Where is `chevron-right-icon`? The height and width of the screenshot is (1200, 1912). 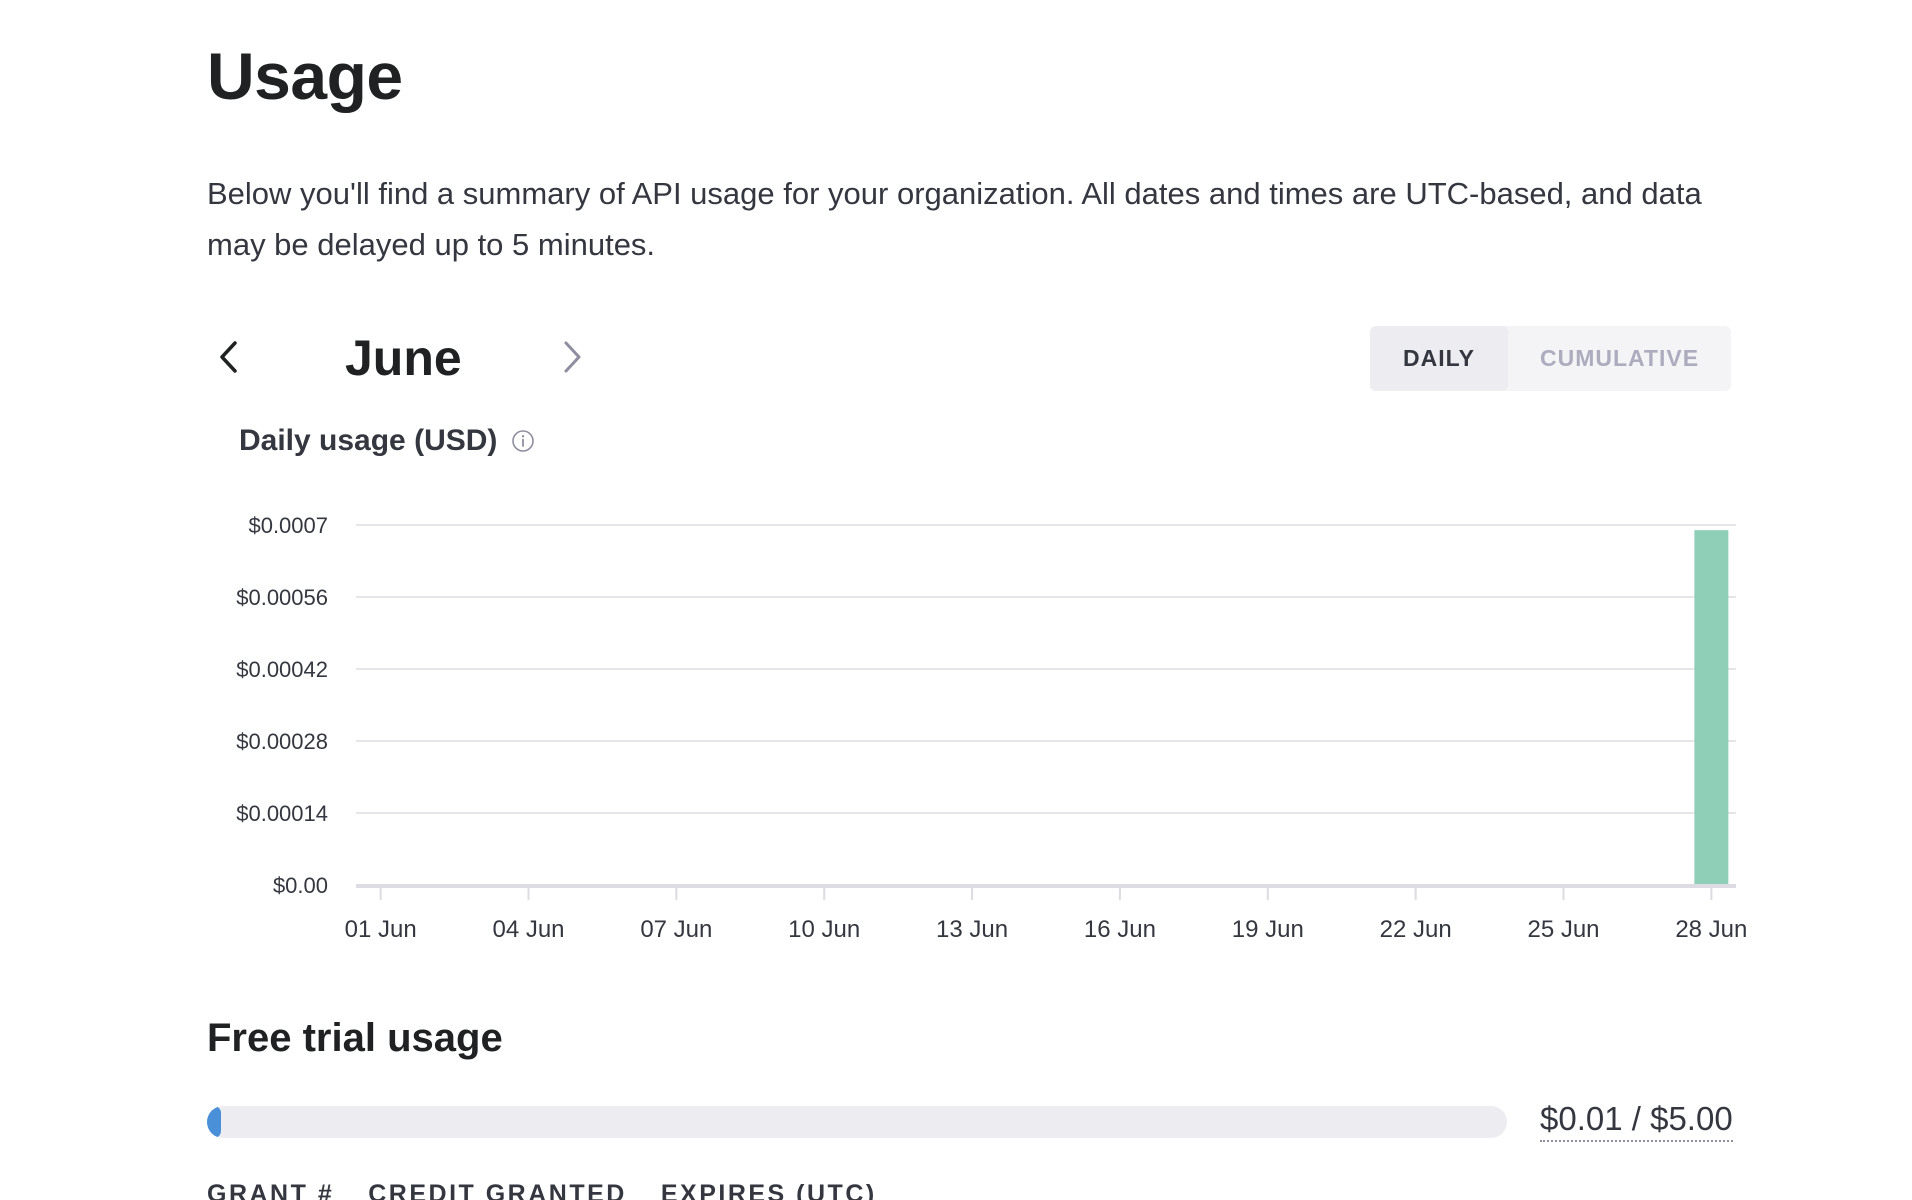 chevron-right-icon is located at coordinates (572, 357).